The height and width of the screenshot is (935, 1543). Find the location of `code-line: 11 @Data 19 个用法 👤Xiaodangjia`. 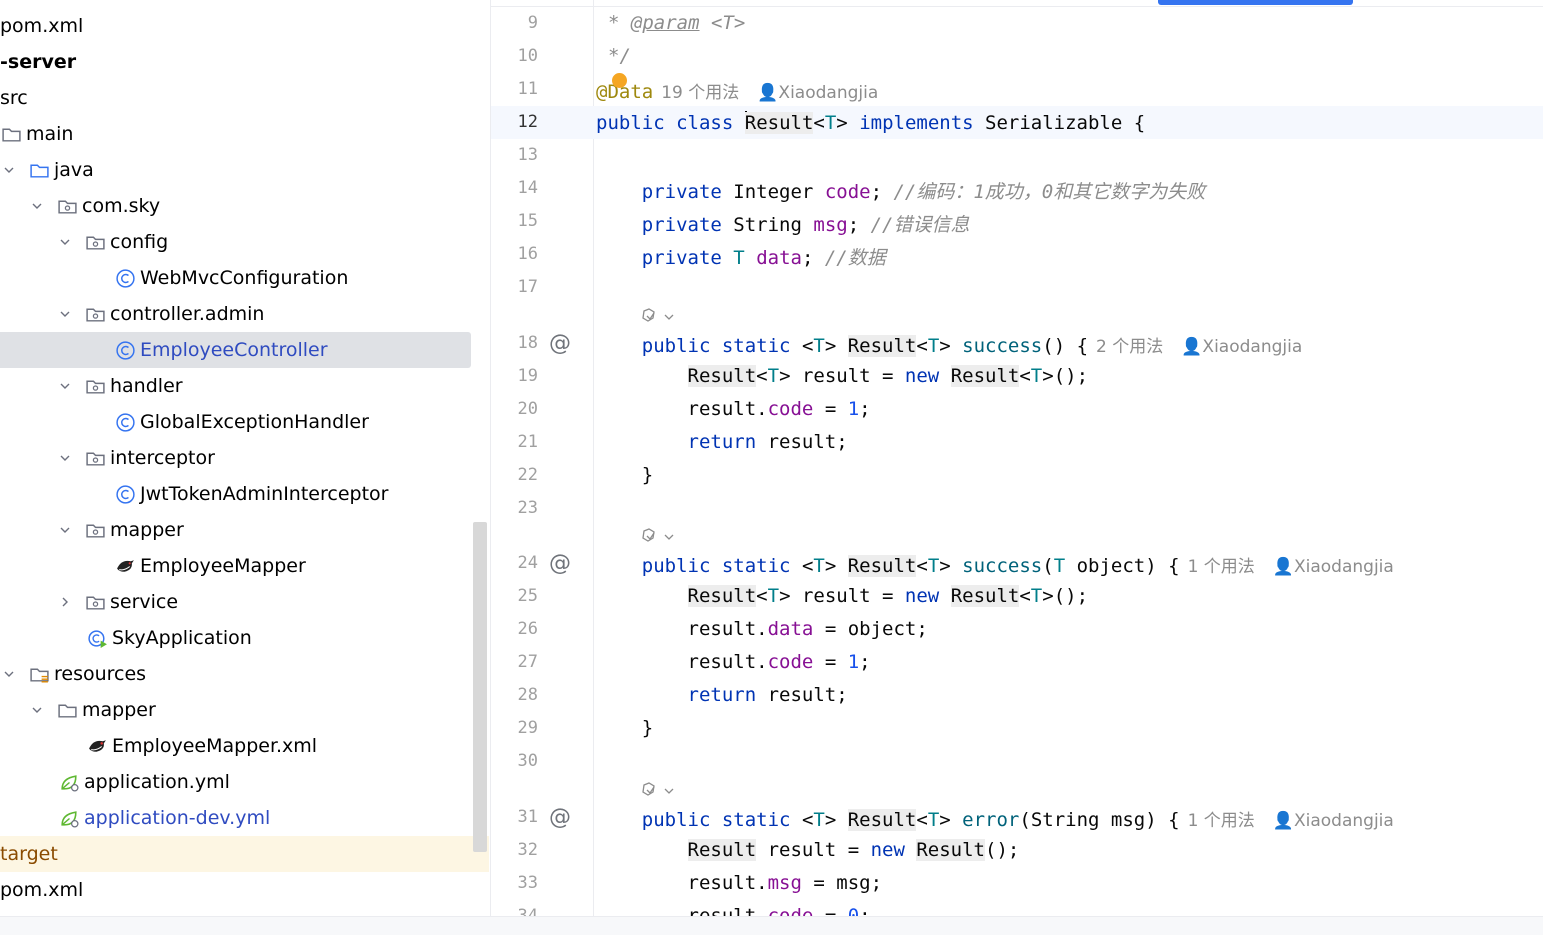

code-line: 11 @Data 19 个用法 👤Xiaodangjia is located at coordinates (1017, 89).